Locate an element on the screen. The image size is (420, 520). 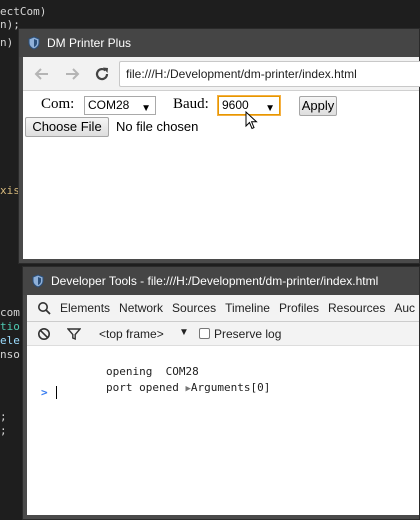
code-line: com is located at coordinates (10, 312).